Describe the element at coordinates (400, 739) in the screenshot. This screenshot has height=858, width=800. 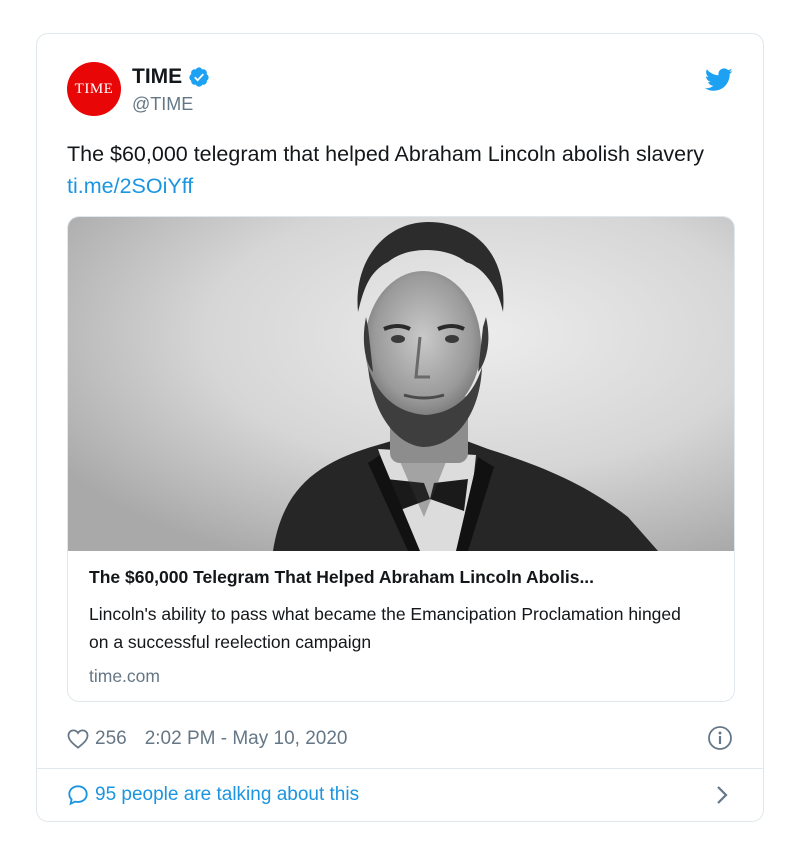
I see `tweet-meta: 256 2:02 PM - May 10, 2020` at that location.